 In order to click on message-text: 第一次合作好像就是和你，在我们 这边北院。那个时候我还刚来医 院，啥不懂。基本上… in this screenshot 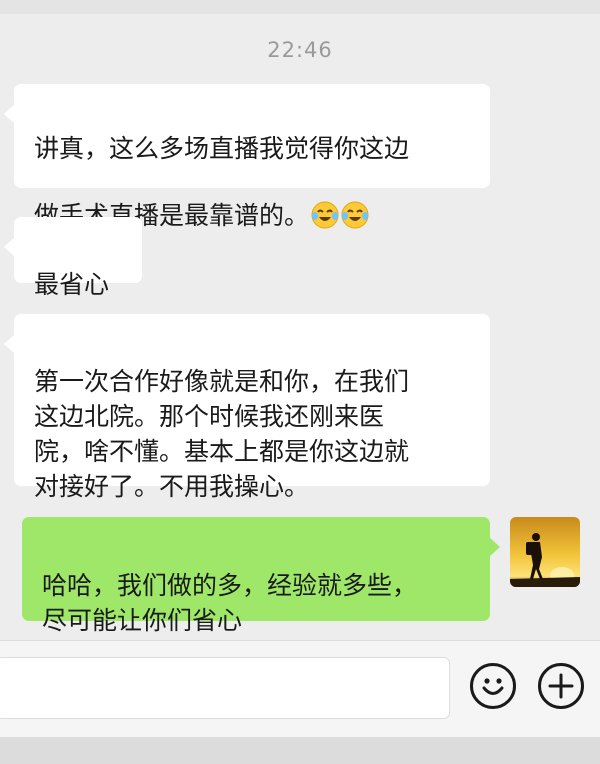, I will do `click(222, 434)`.